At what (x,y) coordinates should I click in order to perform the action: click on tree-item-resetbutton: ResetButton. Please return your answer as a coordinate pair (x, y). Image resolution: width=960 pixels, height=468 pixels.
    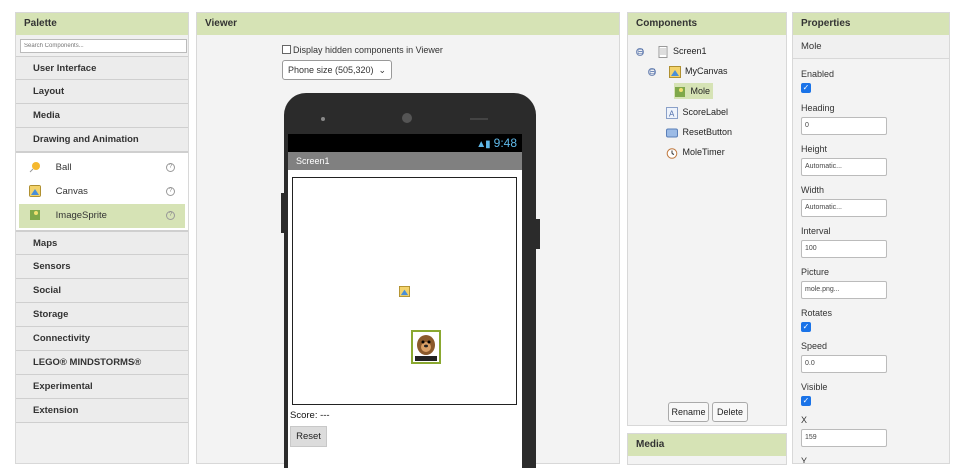
    Looking at the image, I should click on (699, 132).